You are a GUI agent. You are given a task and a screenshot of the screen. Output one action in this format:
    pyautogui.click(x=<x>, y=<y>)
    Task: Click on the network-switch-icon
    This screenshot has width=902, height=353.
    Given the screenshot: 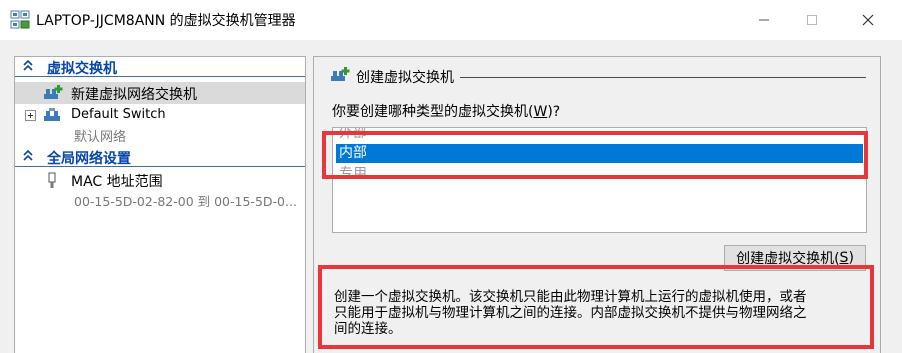 What is the action you would take?
    pyautogui.click(x=52, y=117)
    